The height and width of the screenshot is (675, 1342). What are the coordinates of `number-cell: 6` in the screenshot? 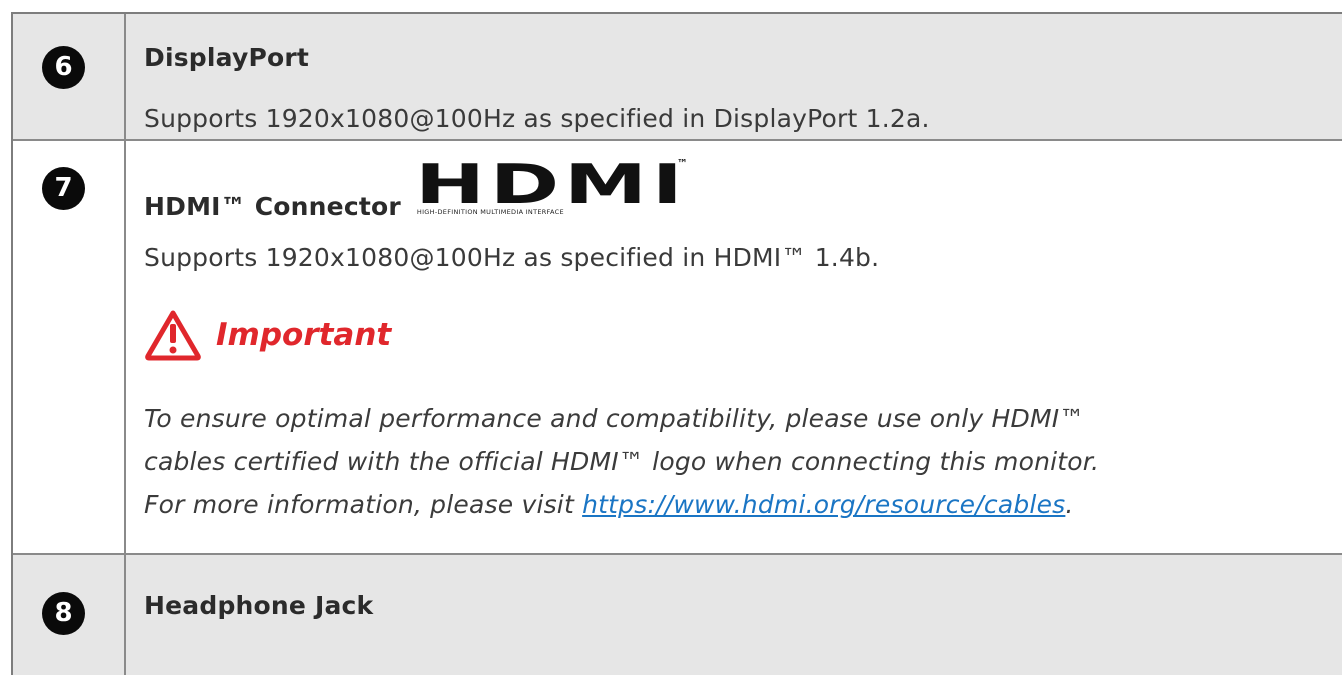 It's located at (69, 76).